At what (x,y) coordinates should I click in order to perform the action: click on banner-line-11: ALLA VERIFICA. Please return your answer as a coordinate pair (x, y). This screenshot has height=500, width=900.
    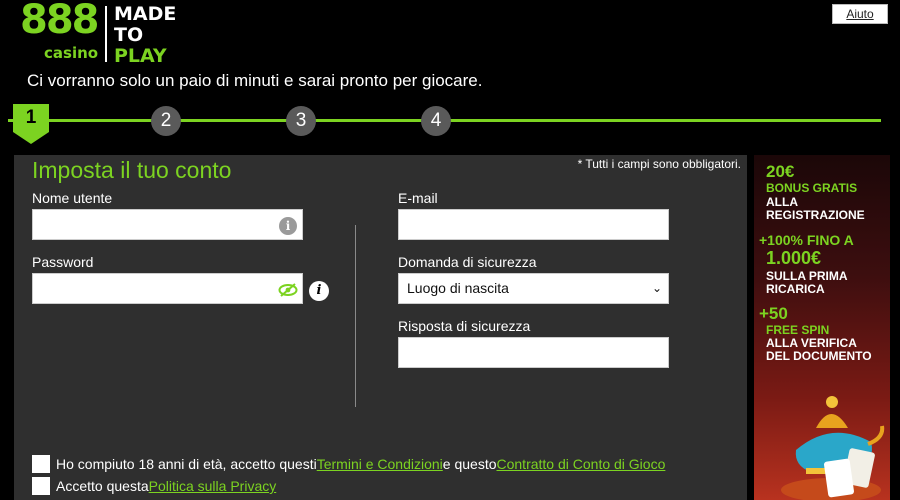
    Looking at the image, I should click on (811, 343).